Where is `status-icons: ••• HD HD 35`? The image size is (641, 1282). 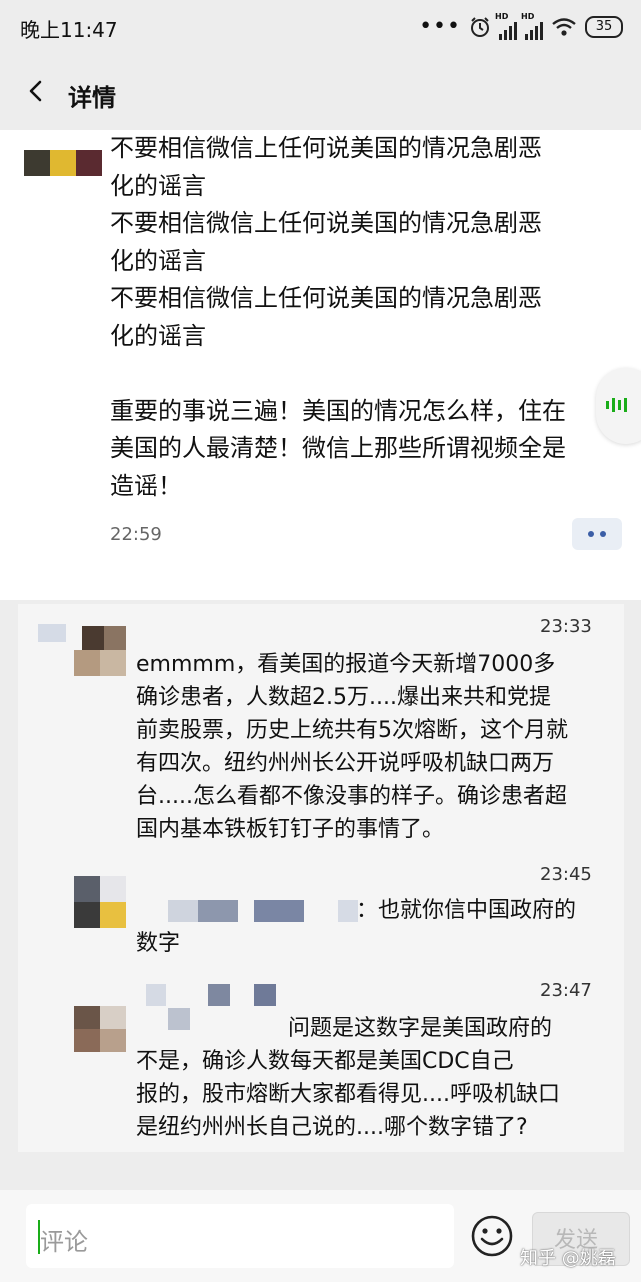
status-icons: ••• HD HD 35 is located at coordinates (521, 27).